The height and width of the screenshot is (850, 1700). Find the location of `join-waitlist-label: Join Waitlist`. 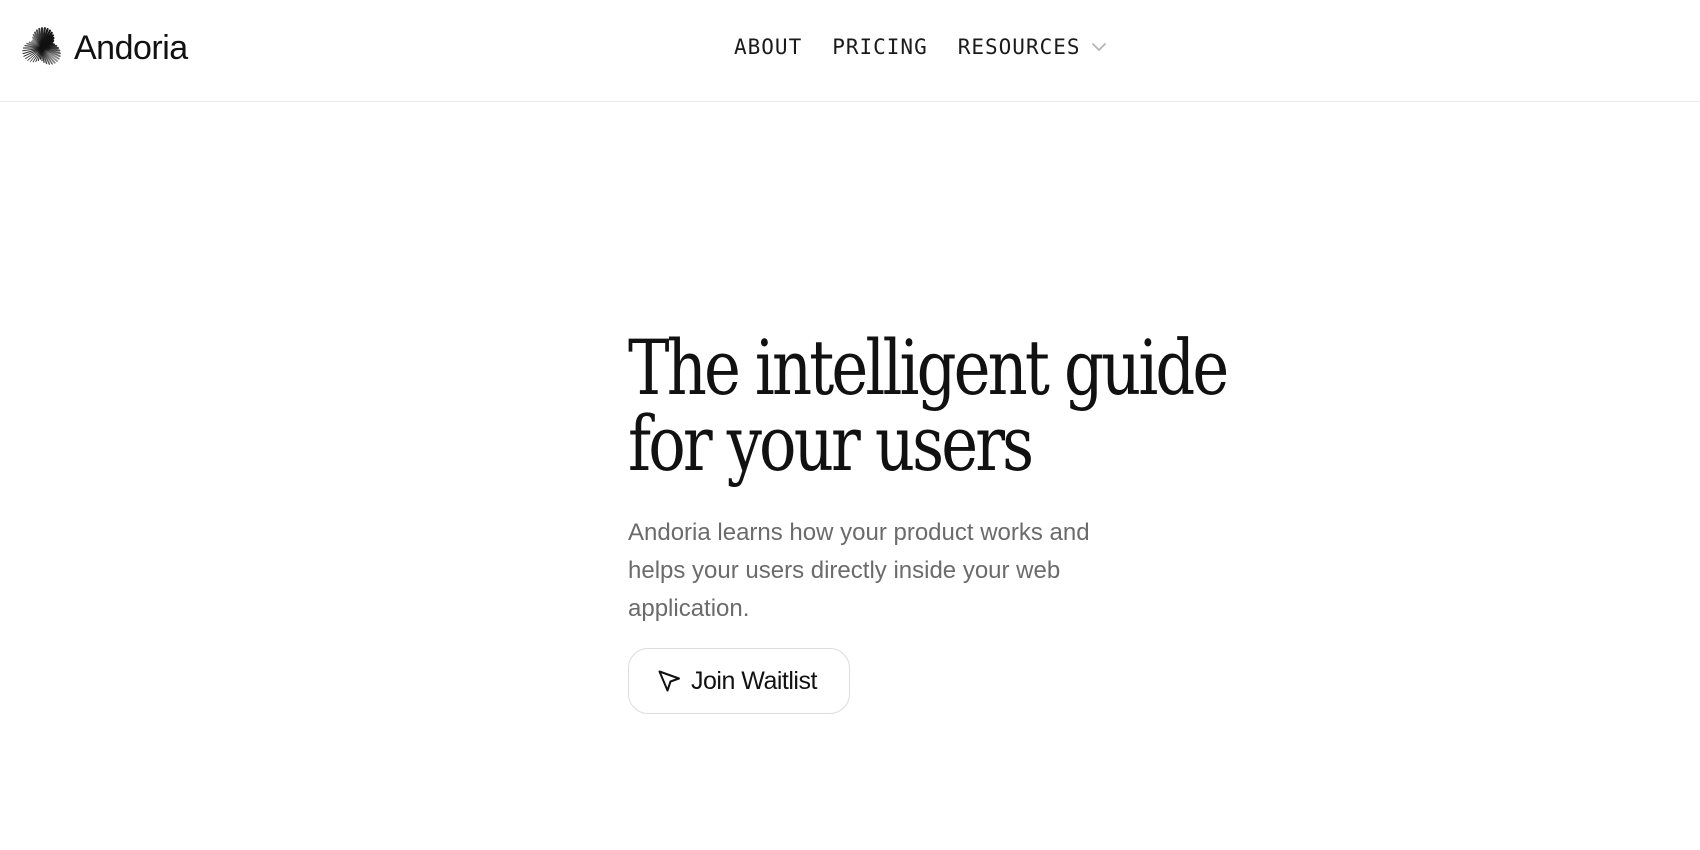

join-waitlist-label: Join Waitlist is located at coordinates (754, 680).